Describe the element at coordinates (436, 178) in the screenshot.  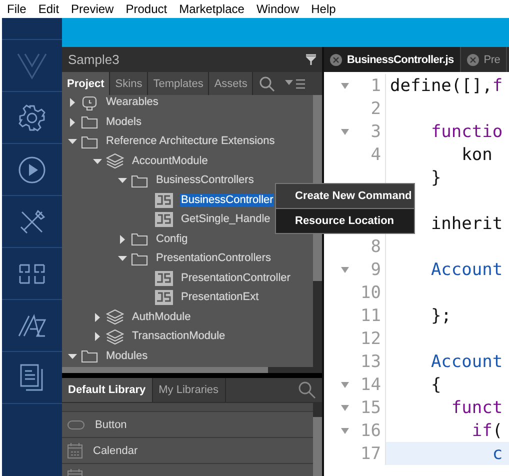
I see `code-line: }` at that location.